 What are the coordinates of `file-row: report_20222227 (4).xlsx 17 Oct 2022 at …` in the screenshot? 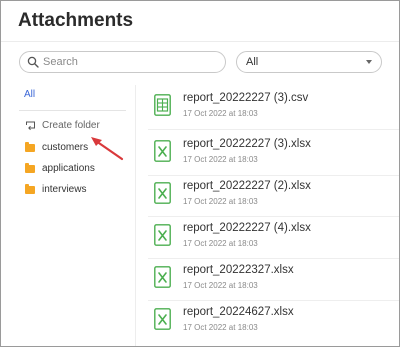 It's located at (273, 236).